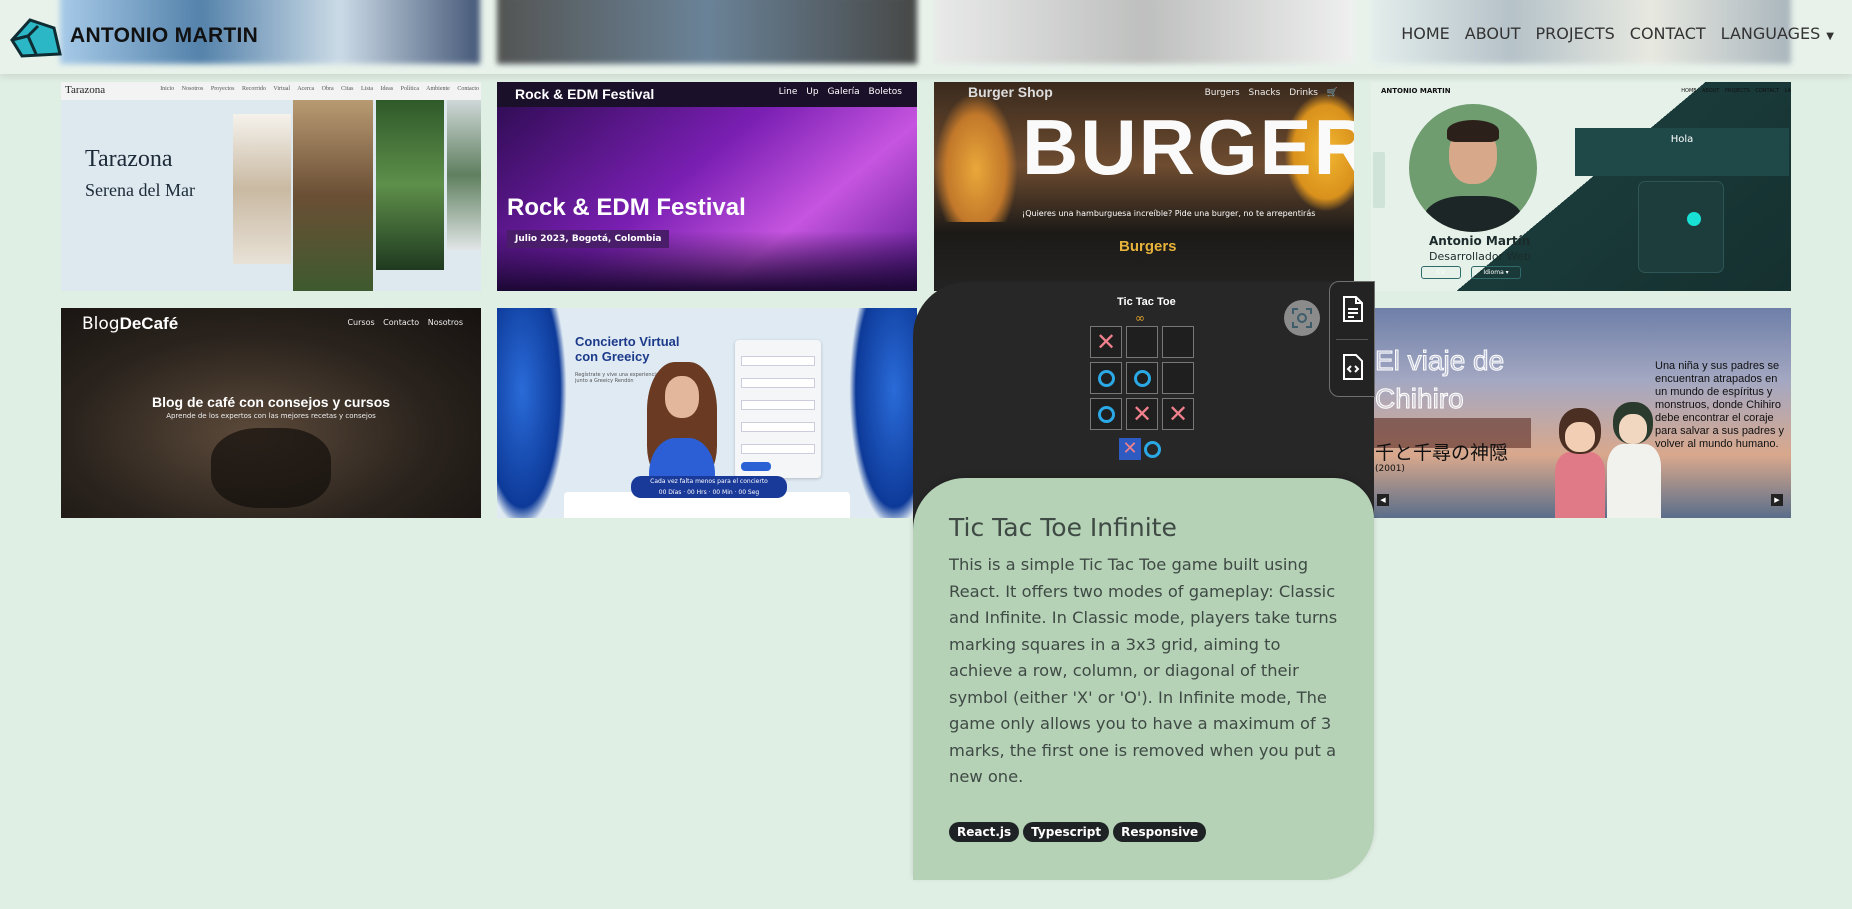 The width and height of the screenshot is (1852, 909). Describe the element at coordinates (140, 190) in the screenshot. I see `preview-subtitle: Serena del Mar` at that location.